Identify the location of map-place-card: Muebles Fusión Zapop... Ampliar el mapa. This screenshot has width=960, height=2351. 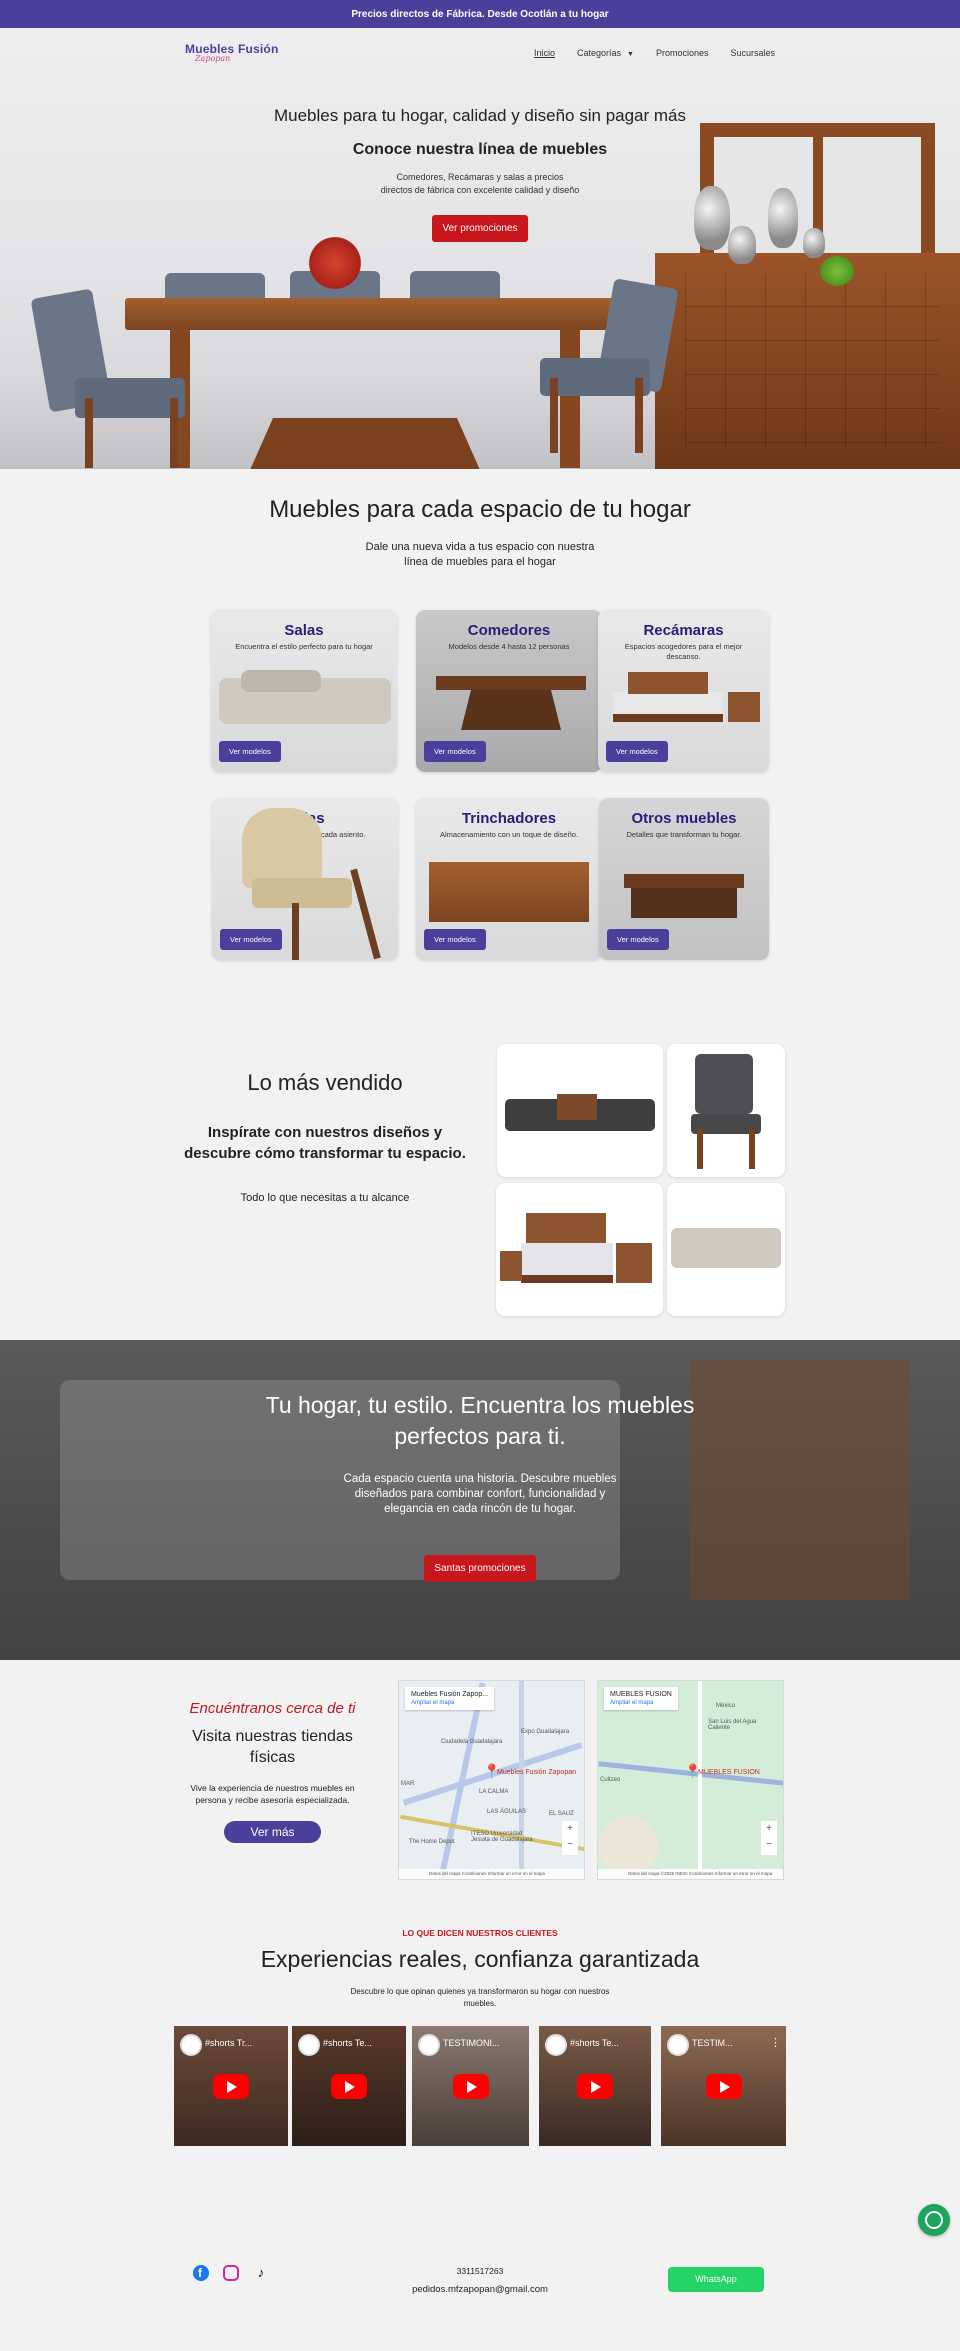
(450, 1698).